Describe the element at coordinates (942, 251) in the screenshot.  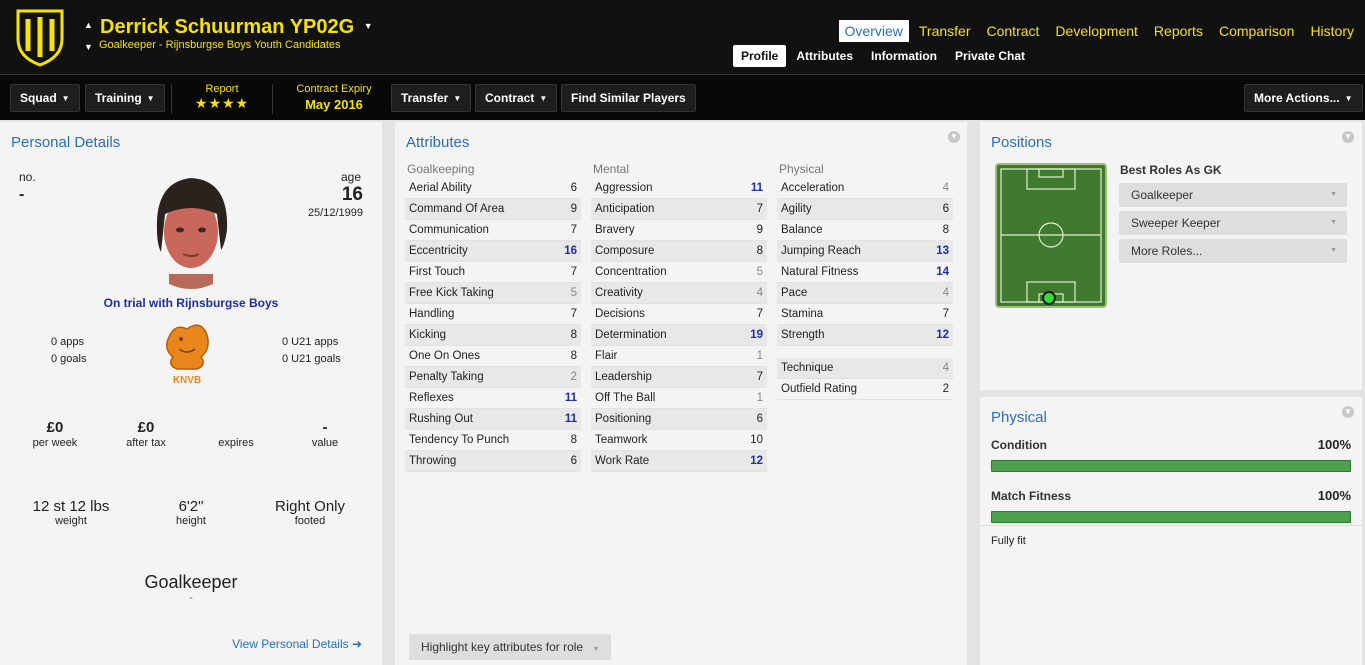
I see `attribute-value: 13` at that location.